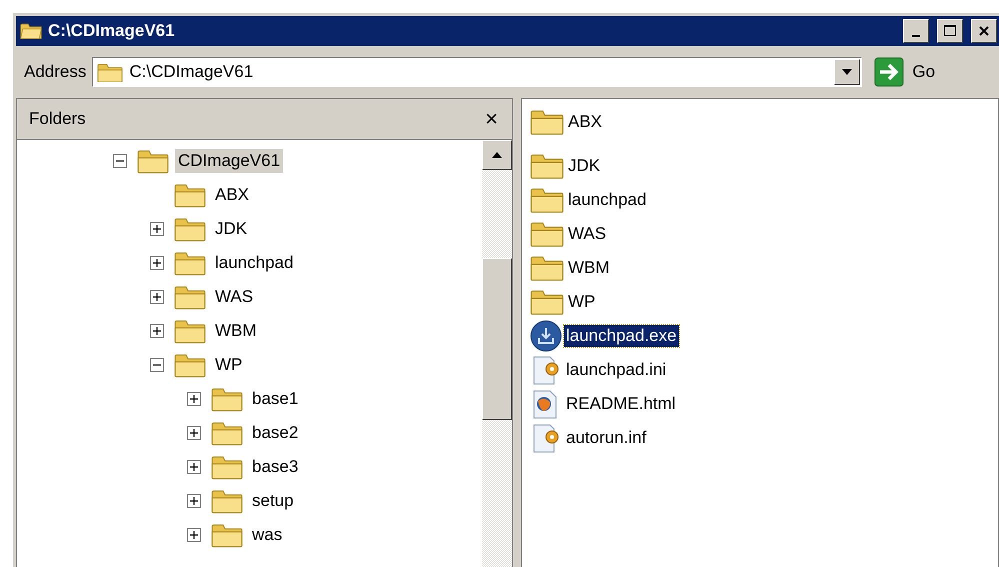 This screenshot has height=567, width=999. What do you see at coordinates (229, 365) in the screenshot?
I see `tree-item: WP` at bounding box center [229, 365].